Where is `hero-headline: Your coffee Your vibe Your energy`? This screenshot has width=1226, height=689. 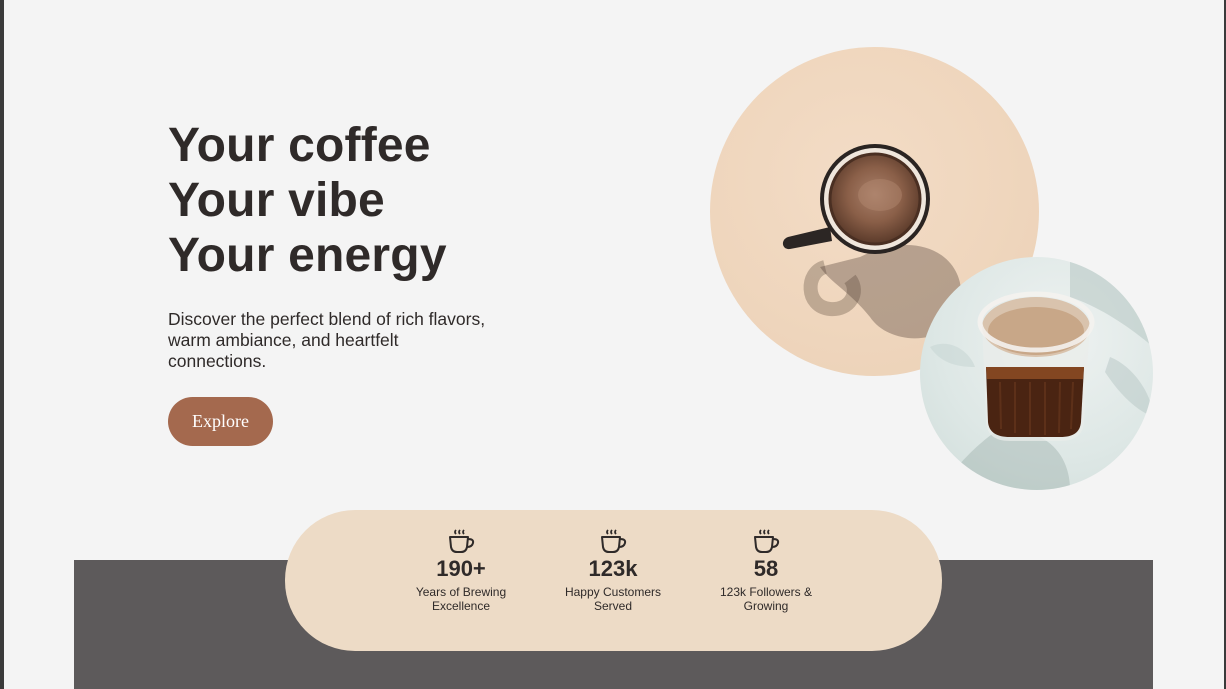 hero-headline: Your coffee Your vibe Your energy is located at coordinates (333, 200).